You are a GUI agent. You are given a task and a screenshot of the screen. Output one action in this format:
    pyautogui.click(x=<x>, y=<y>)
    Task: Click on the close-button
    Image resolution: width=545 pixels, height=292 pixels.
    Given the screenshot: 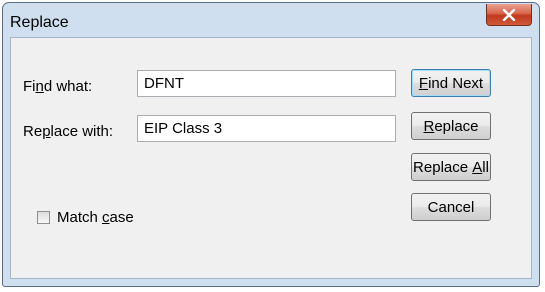 What is the action you would take?
    pyautogui.click(x=509, y=15)
    